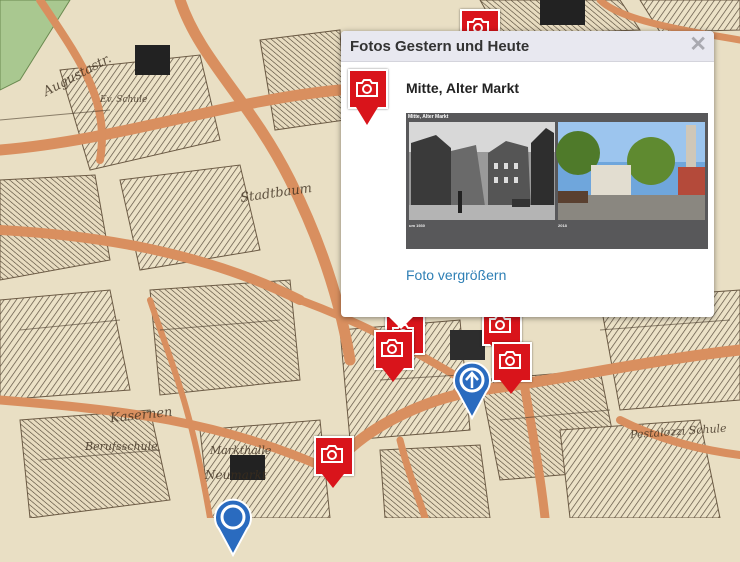 The width and height of the screenshot is (740, 562). What do you see at coordinates (698, 45) in the screenshot?
I see `close-icon: ✕` at bounding box center [698, 45].